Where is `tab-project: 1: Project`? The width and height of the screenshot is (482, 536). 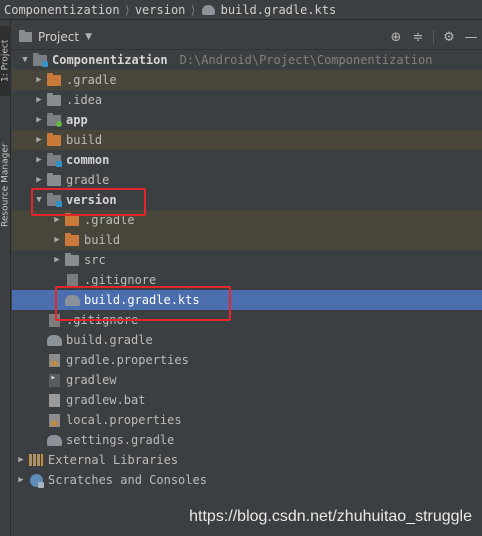
tab-project: 1: Project is located at coordinates (5, 61).